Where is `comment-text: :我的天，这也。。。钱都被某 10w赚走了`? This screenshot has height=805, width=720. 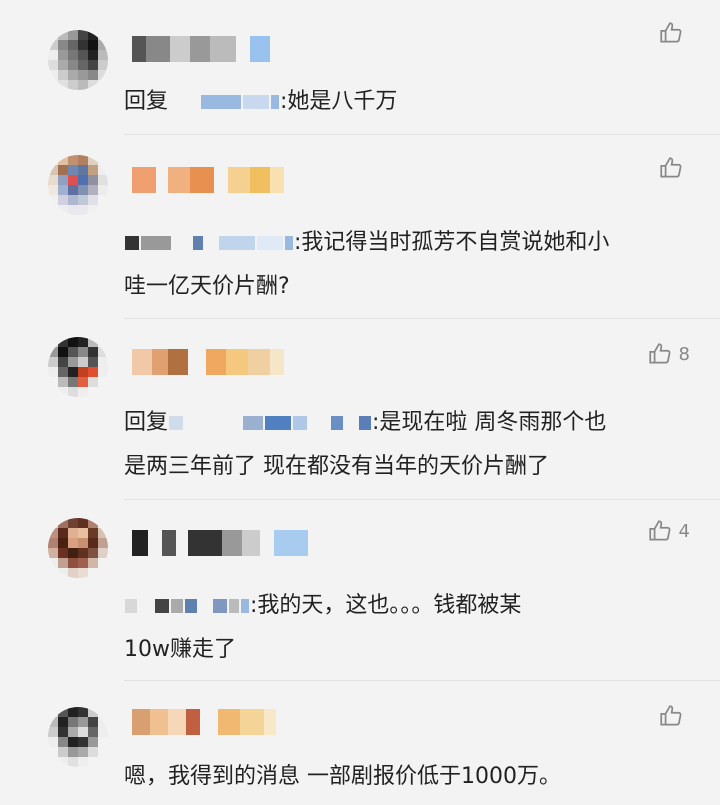
comment-text: :我的天，这也。。。钱都被某 10w赚走了 is located at coordinates (410, 628).